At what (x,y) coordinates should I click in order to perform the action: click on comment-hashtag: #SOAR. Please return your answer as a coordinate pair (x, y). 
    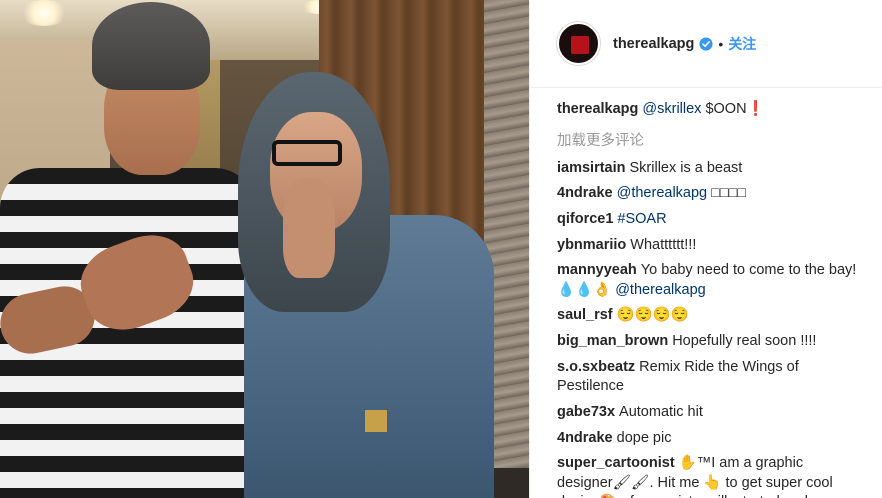
    Looking at the image, I should click on (641, 219).